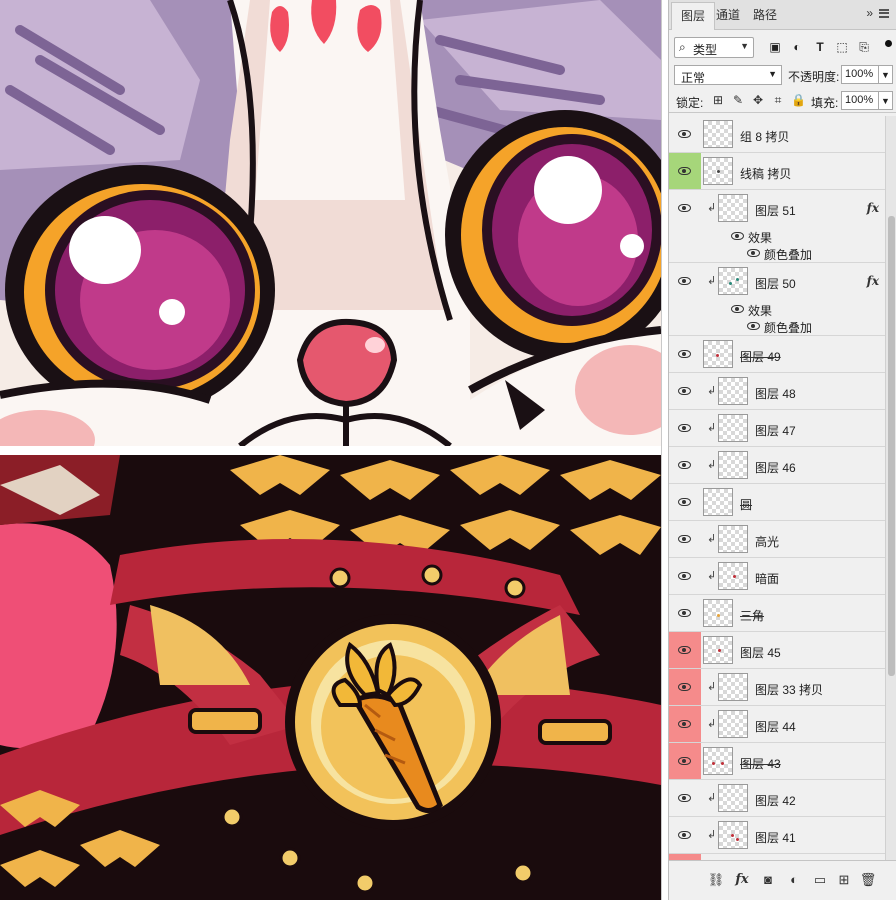 This screenshot has height=900, width=896. What do you see at coordinates (884, 13) in the screenshot?
I see `panel-menu-icon` at bounding box center [884, 13].